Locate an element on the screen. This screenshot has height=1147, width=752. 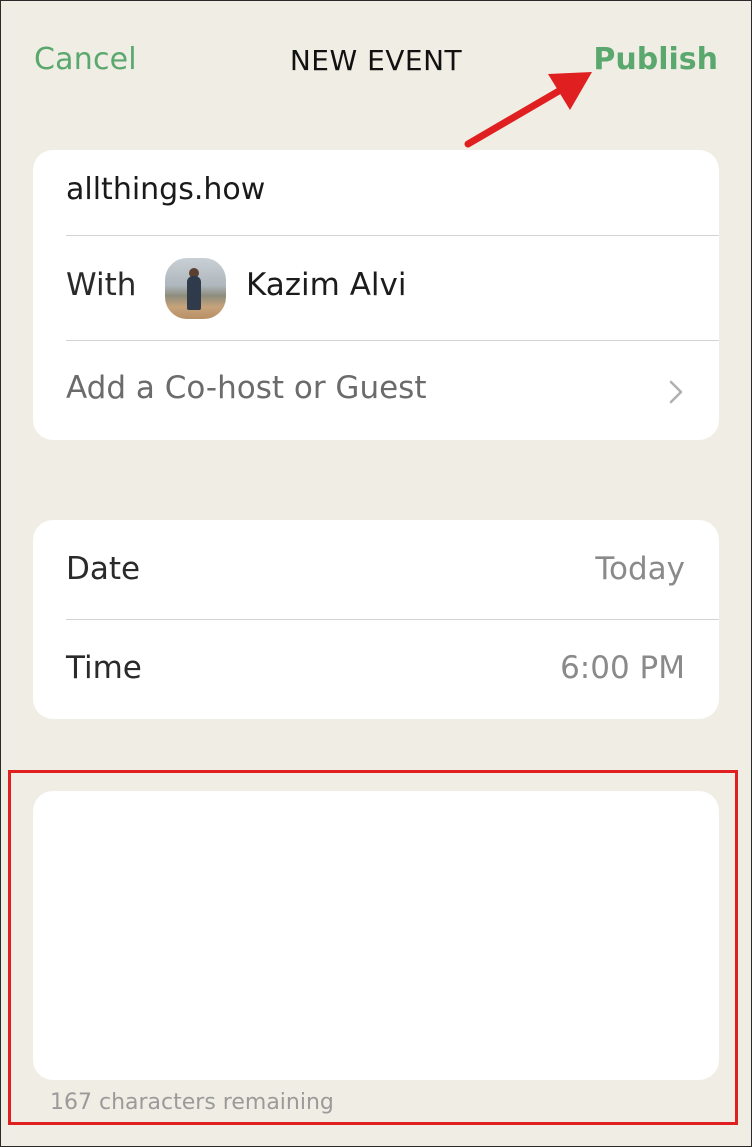
avatar is located at coordinates (195, 288).